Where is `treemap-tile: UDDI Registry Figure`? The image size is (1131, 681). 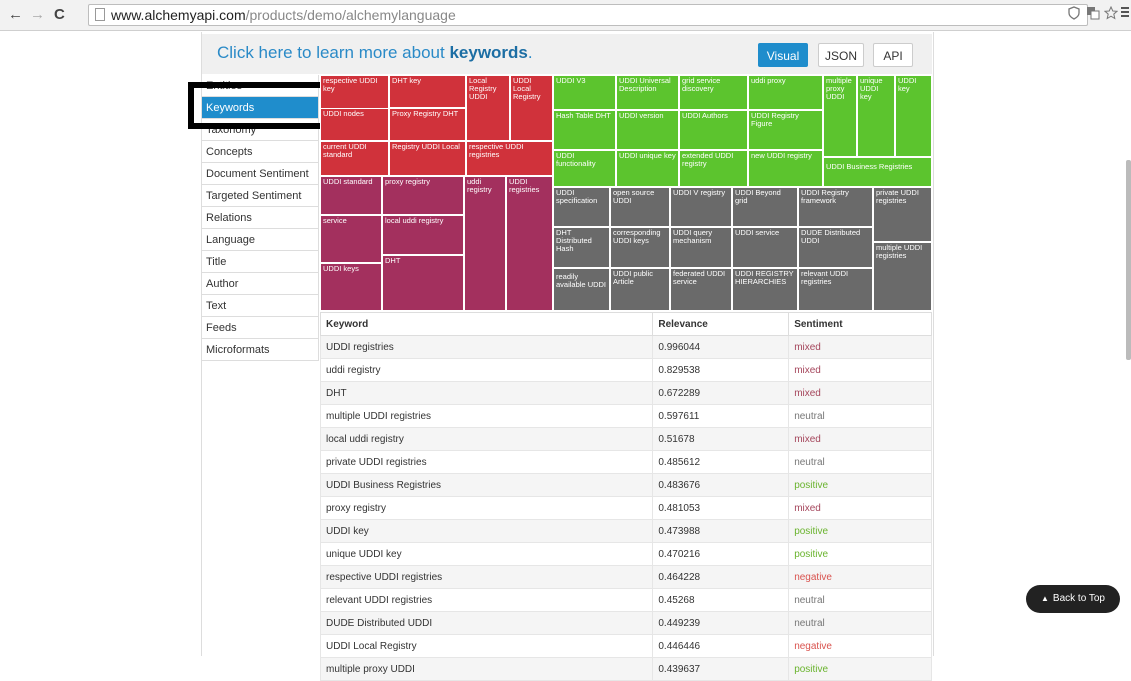
treemap-tile: UDDI Registry Figure is located at coordinates (785, 130).